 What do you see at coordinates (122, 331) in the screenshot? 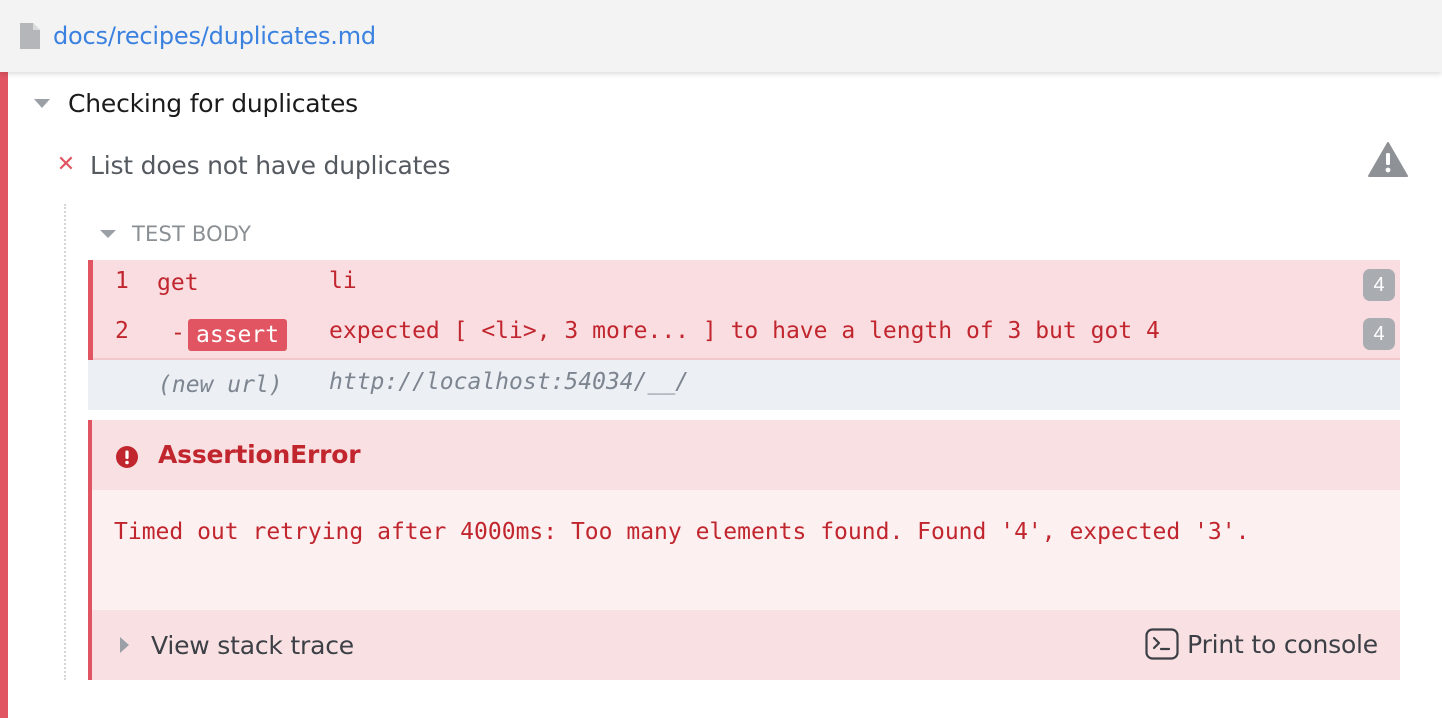
I see `command-number: 2` at bounding box center [122, 331].